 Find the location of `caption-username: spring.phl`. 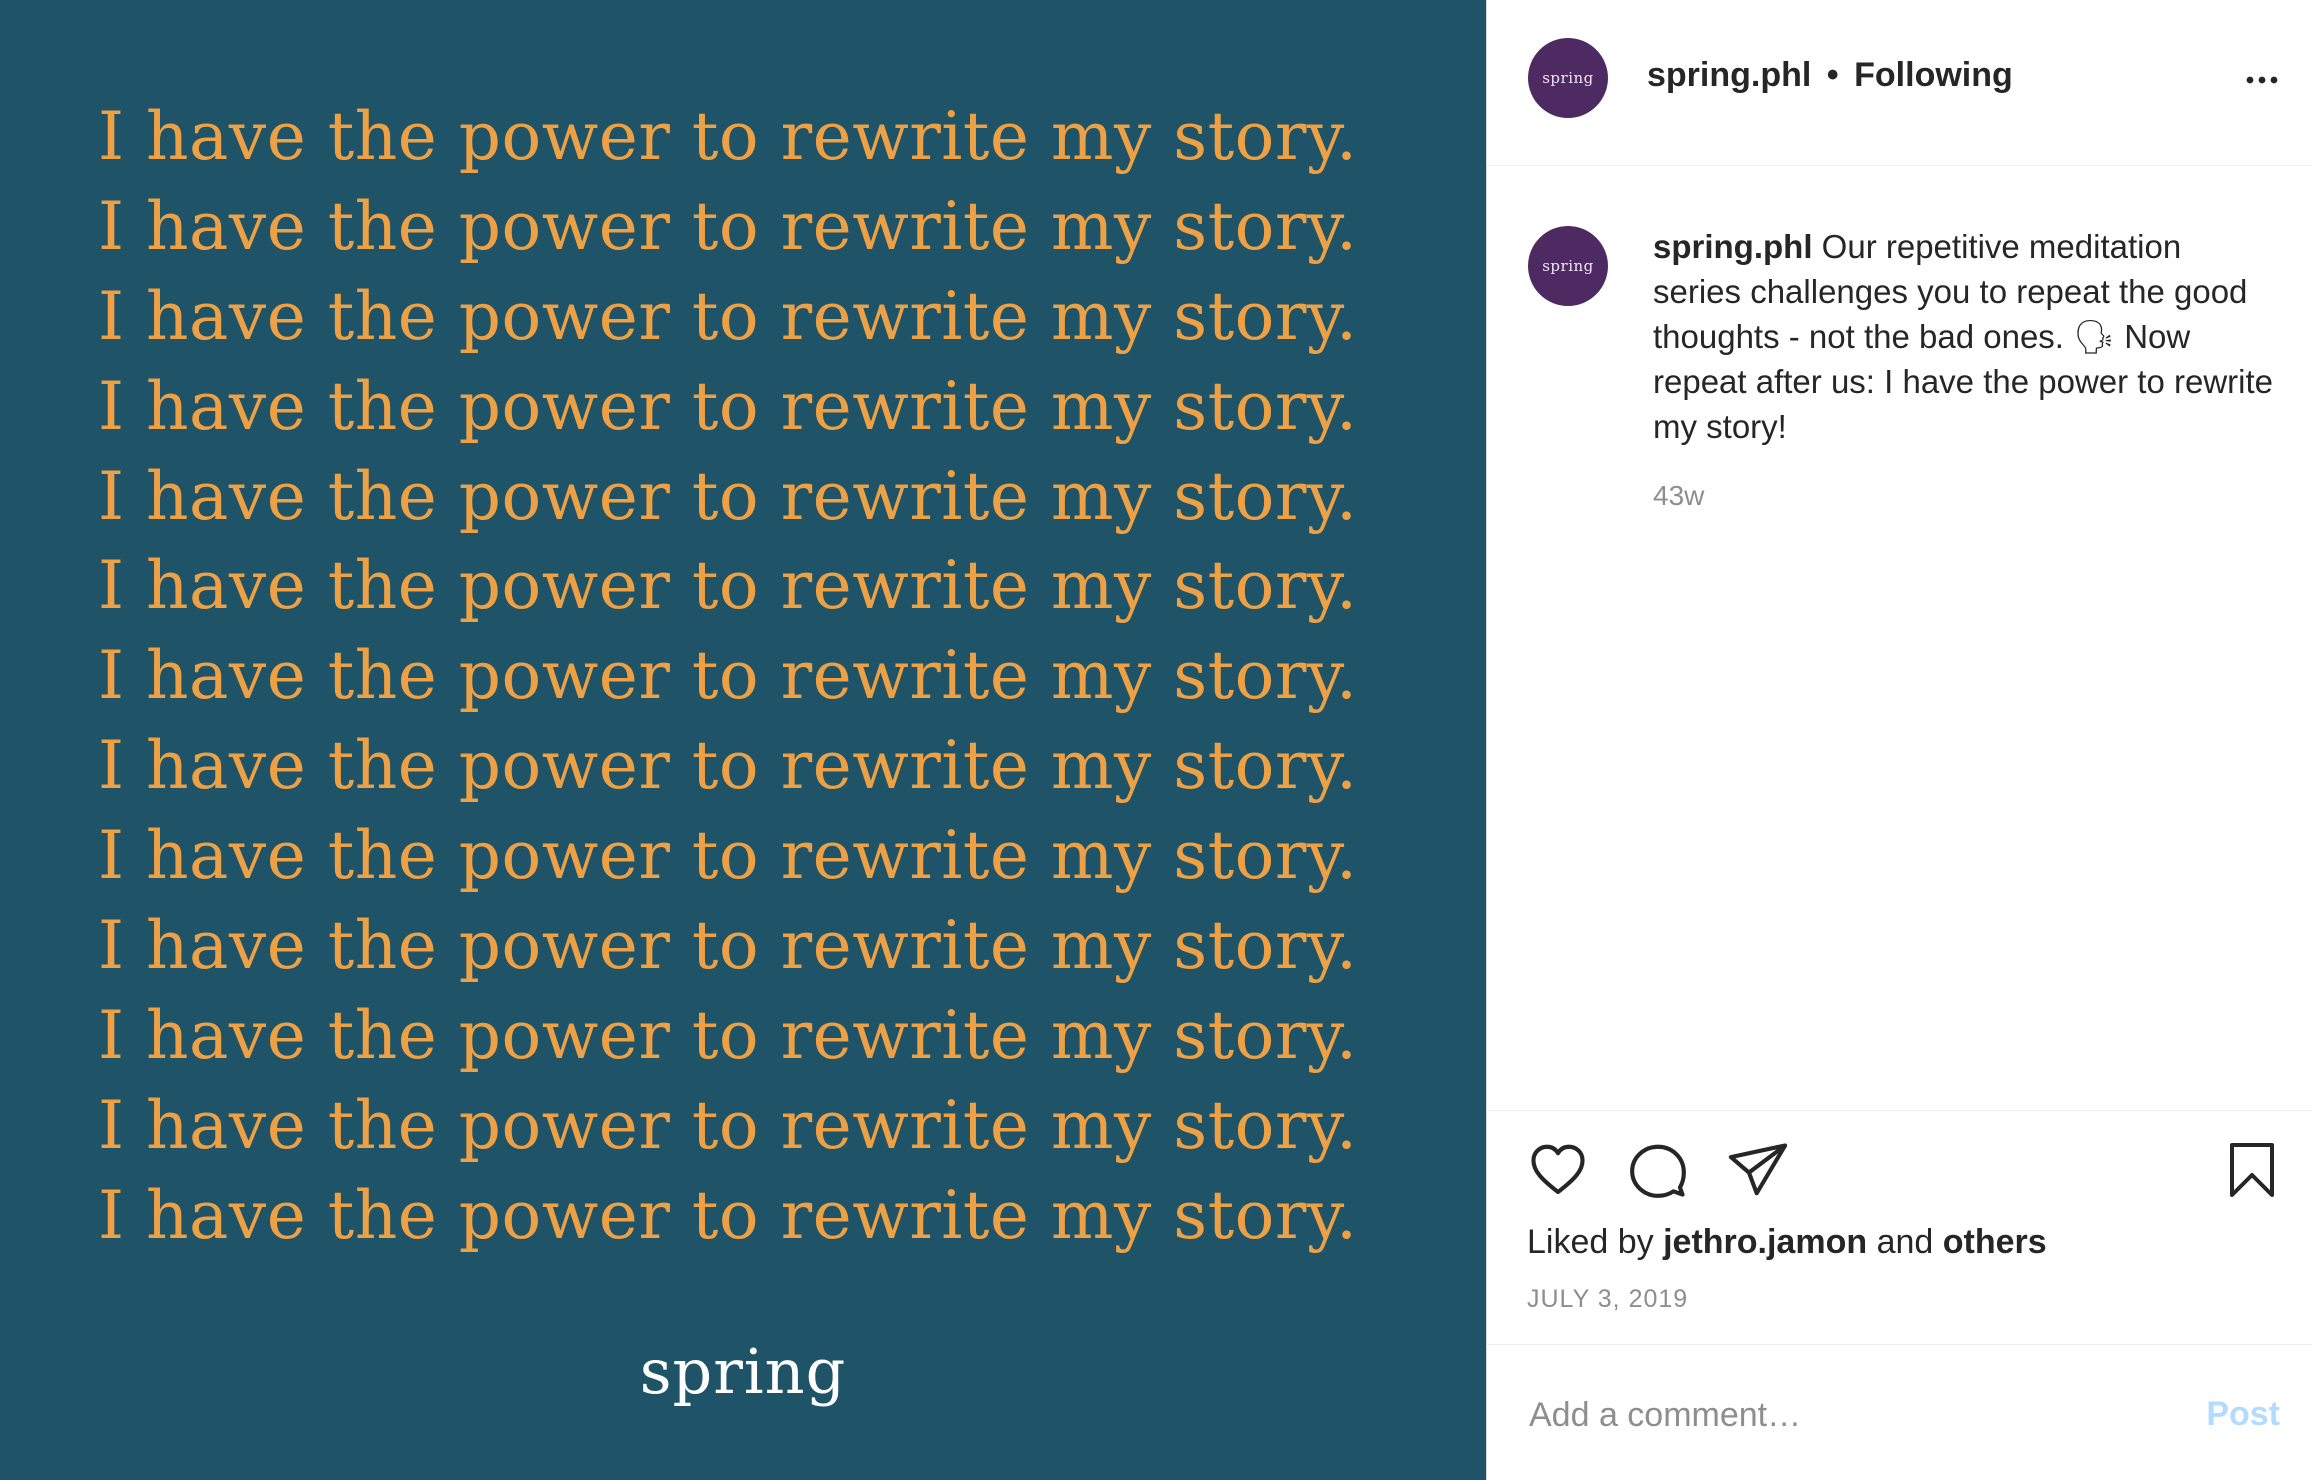

caption-username: spring.phl is located at coordinates (1733, 246).